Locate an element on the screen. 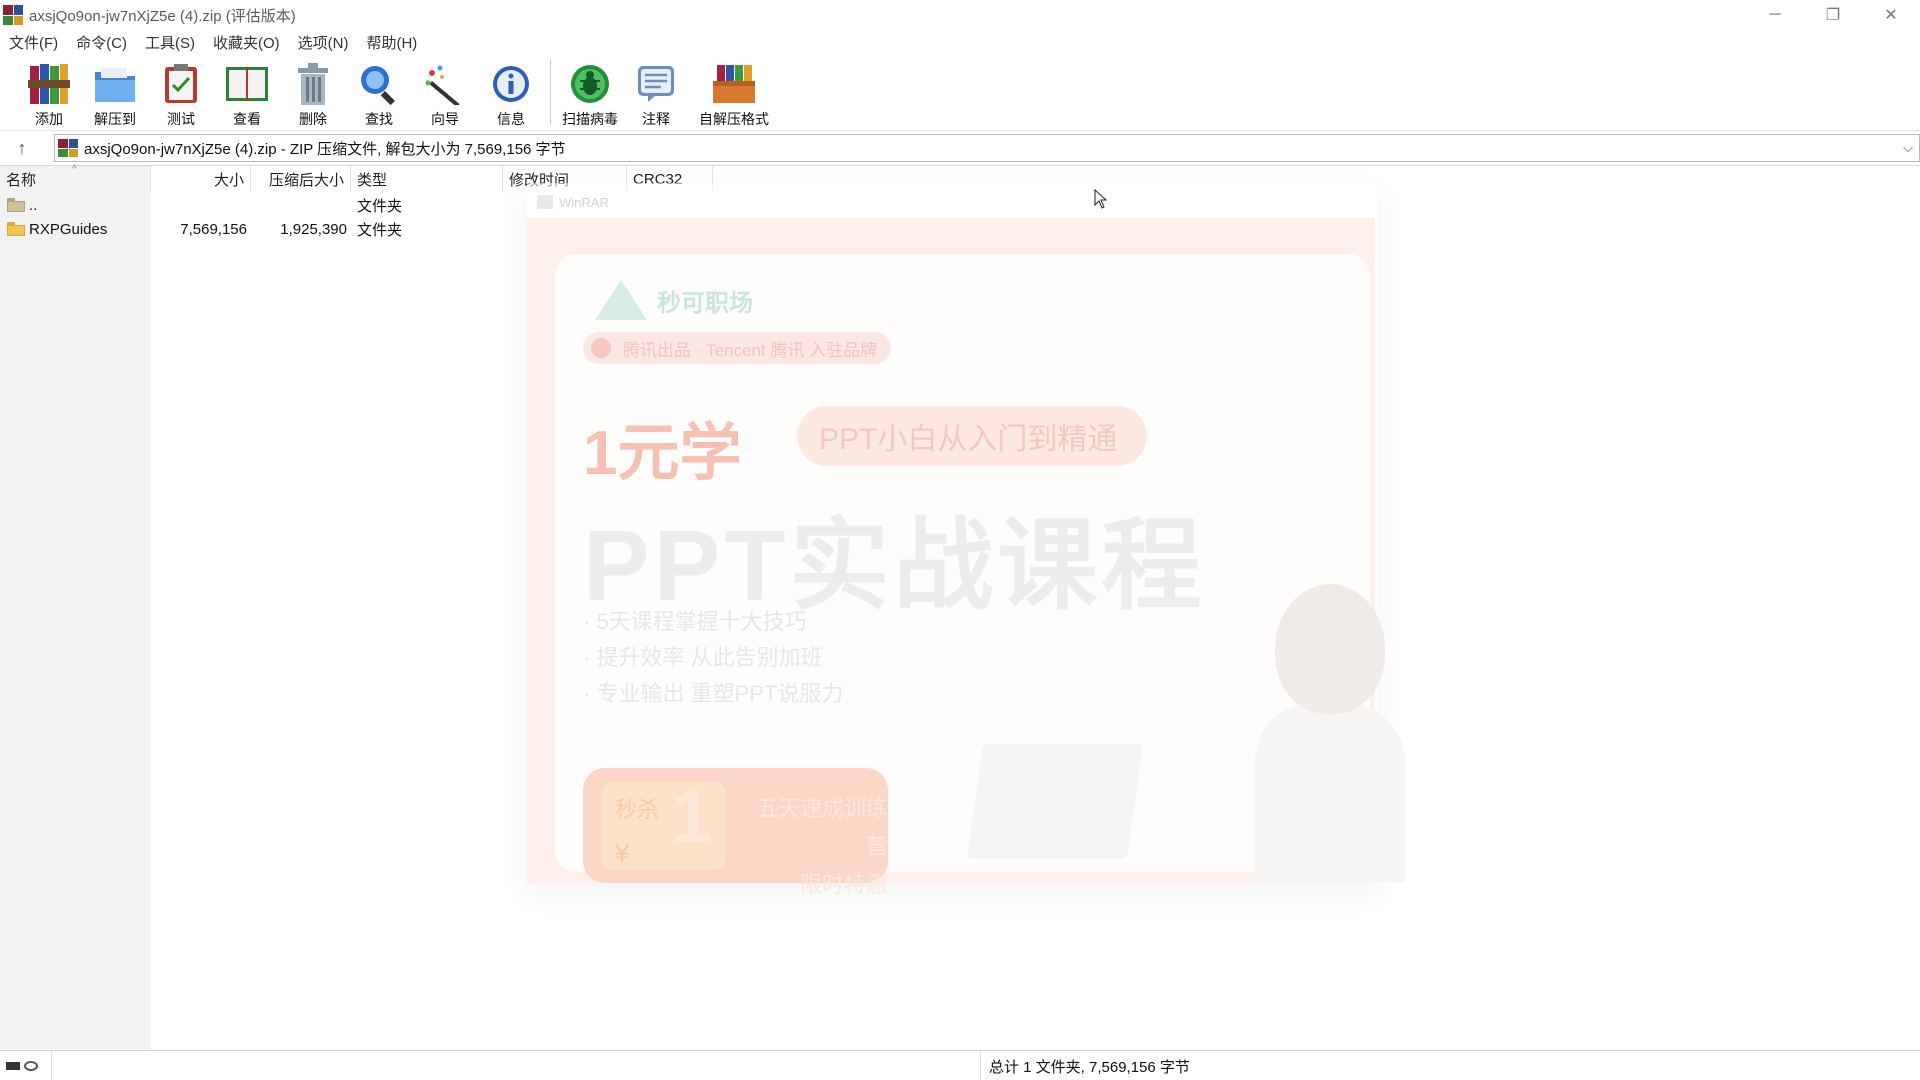  extract-to-button: 解压到 is located at coordinates (115, 92).